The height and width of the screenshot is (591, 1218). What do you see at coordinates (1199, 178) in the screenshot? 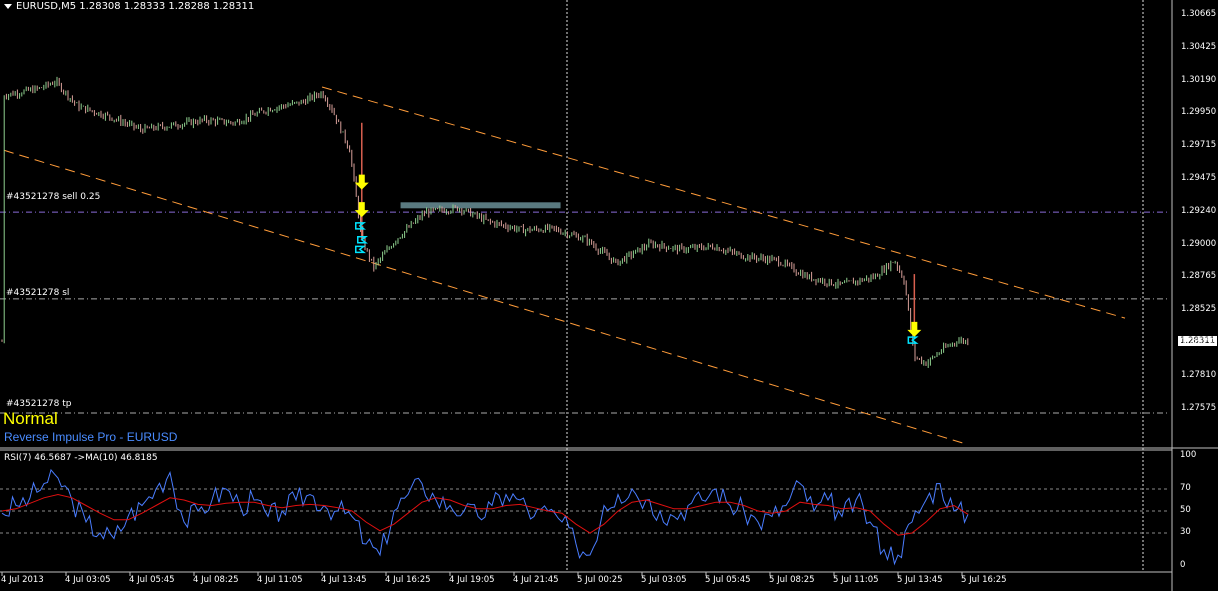
I see `price-tick-label: 1.29475` at bounding box center [1199, 178].